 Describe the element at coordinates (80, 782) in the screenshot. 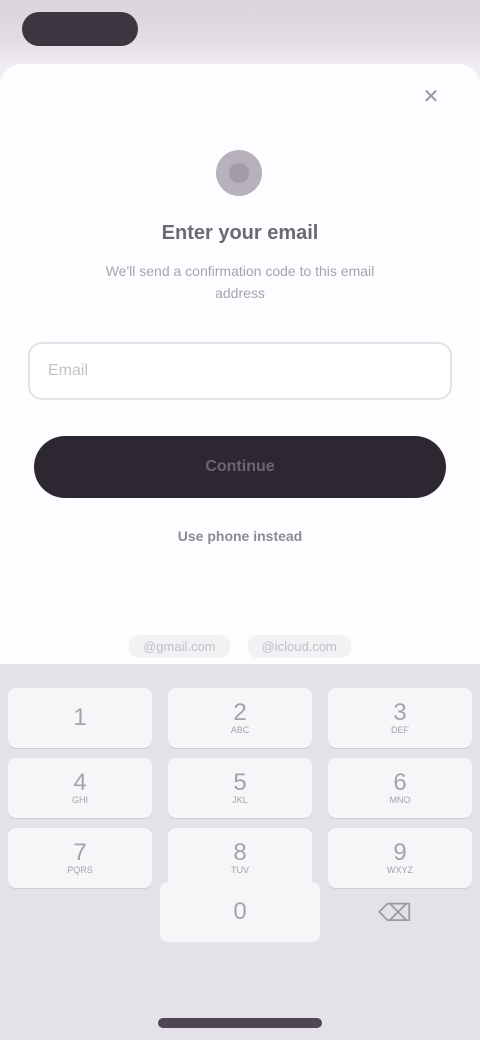

I see `key-digit: 4` at that location.